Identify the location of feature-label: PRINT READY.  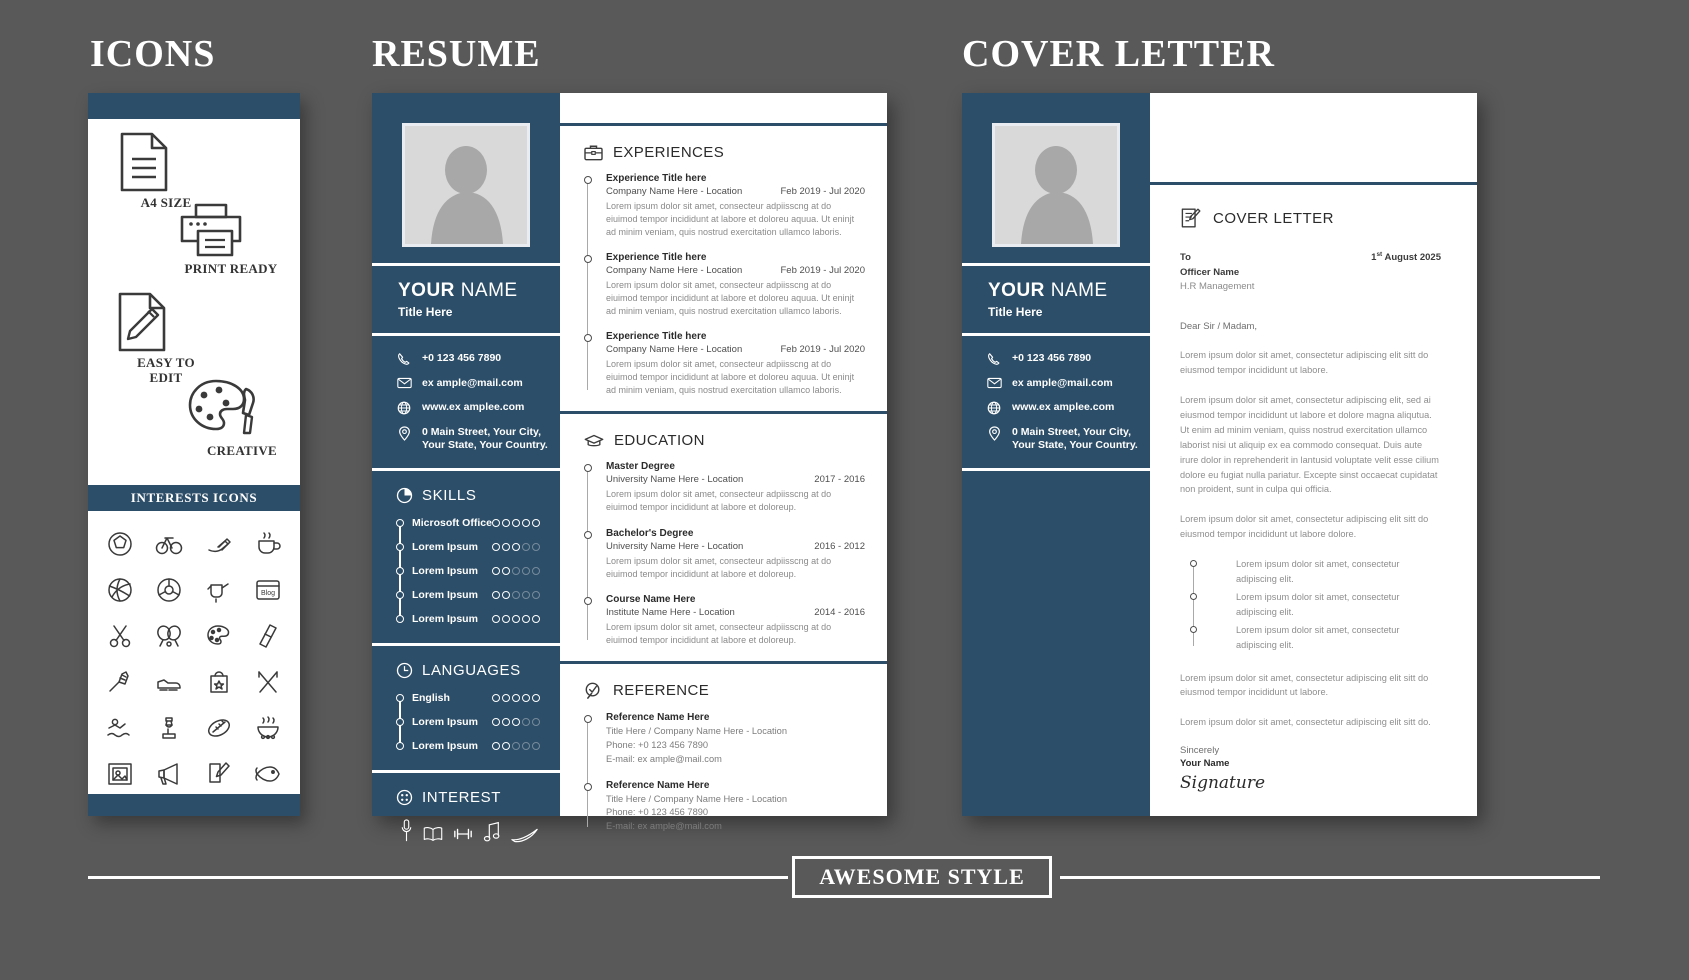
(231, 268).